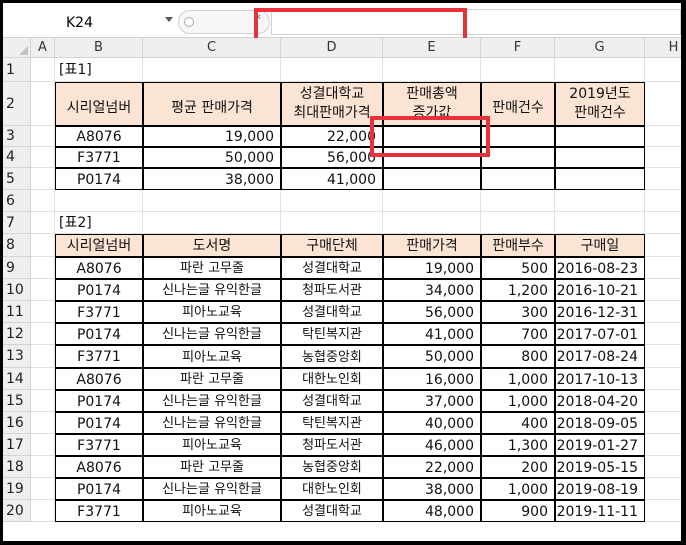  I want to click on table2-cell: 대한노인회, so click(332, 379).